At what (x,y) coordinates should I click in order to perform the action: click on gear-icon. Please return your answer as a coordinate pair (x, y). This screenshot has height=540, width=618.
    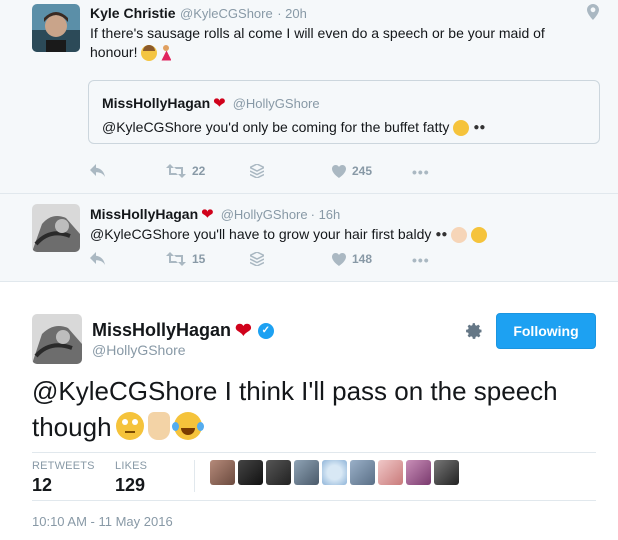
    Looking at the image, I should click on (474, 331).